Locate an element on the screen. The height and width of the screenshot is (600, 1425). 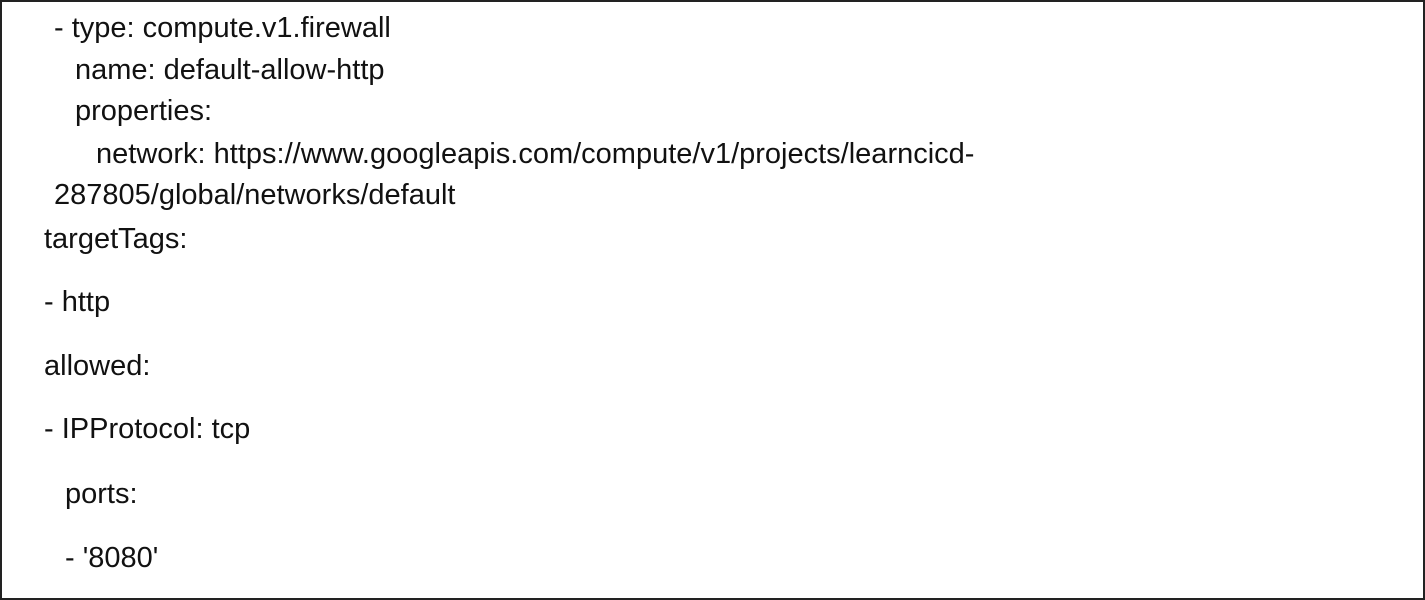
code-line: name: default-allow-http is located at coordinates (230, 70).